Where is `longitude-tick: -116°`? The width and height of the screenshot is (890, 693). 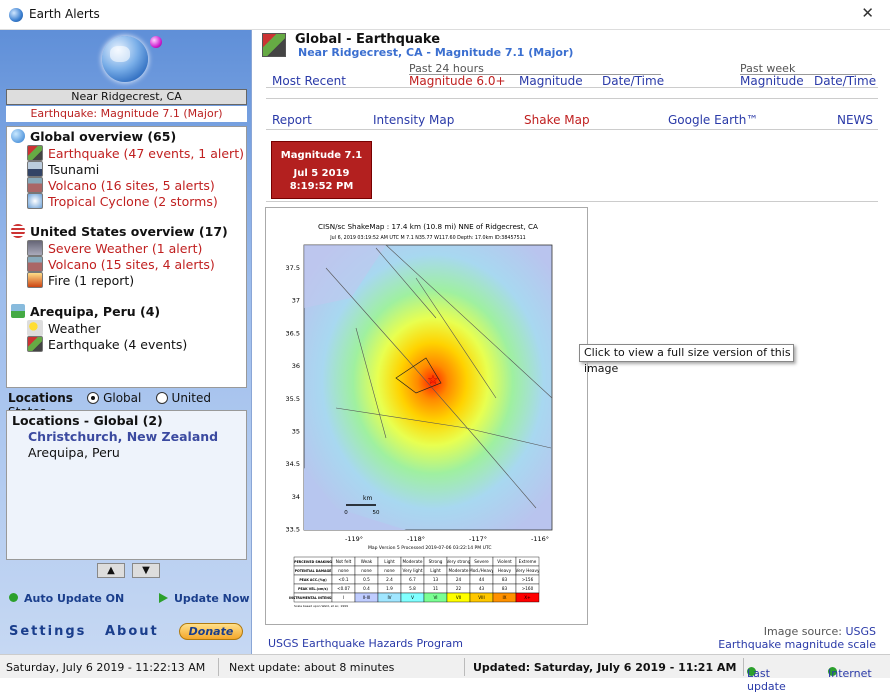
longitude-tick: -116° is located at coordinates (540, 539).